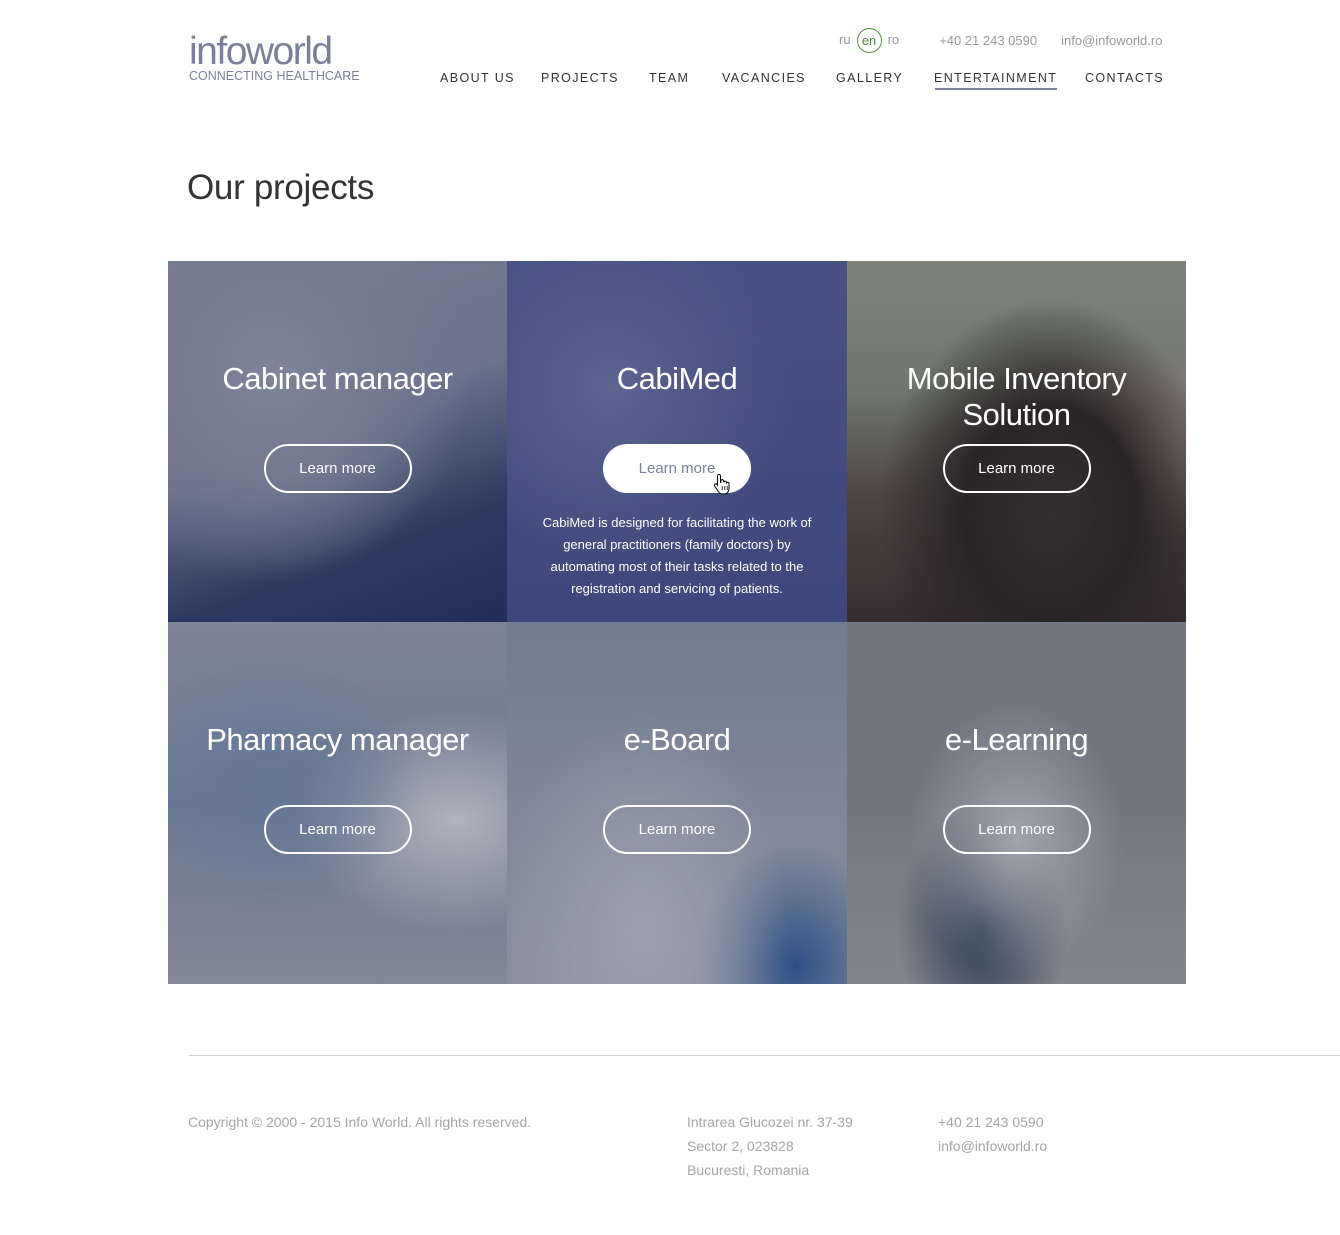 The width and height of the screenshot is (1340, 1235). What do you see at coordinates (770, 1122) in the screenshot?
I see `address-line: Intrarea Glucozei nr. 37-39` at bounding box center [770, 1122].